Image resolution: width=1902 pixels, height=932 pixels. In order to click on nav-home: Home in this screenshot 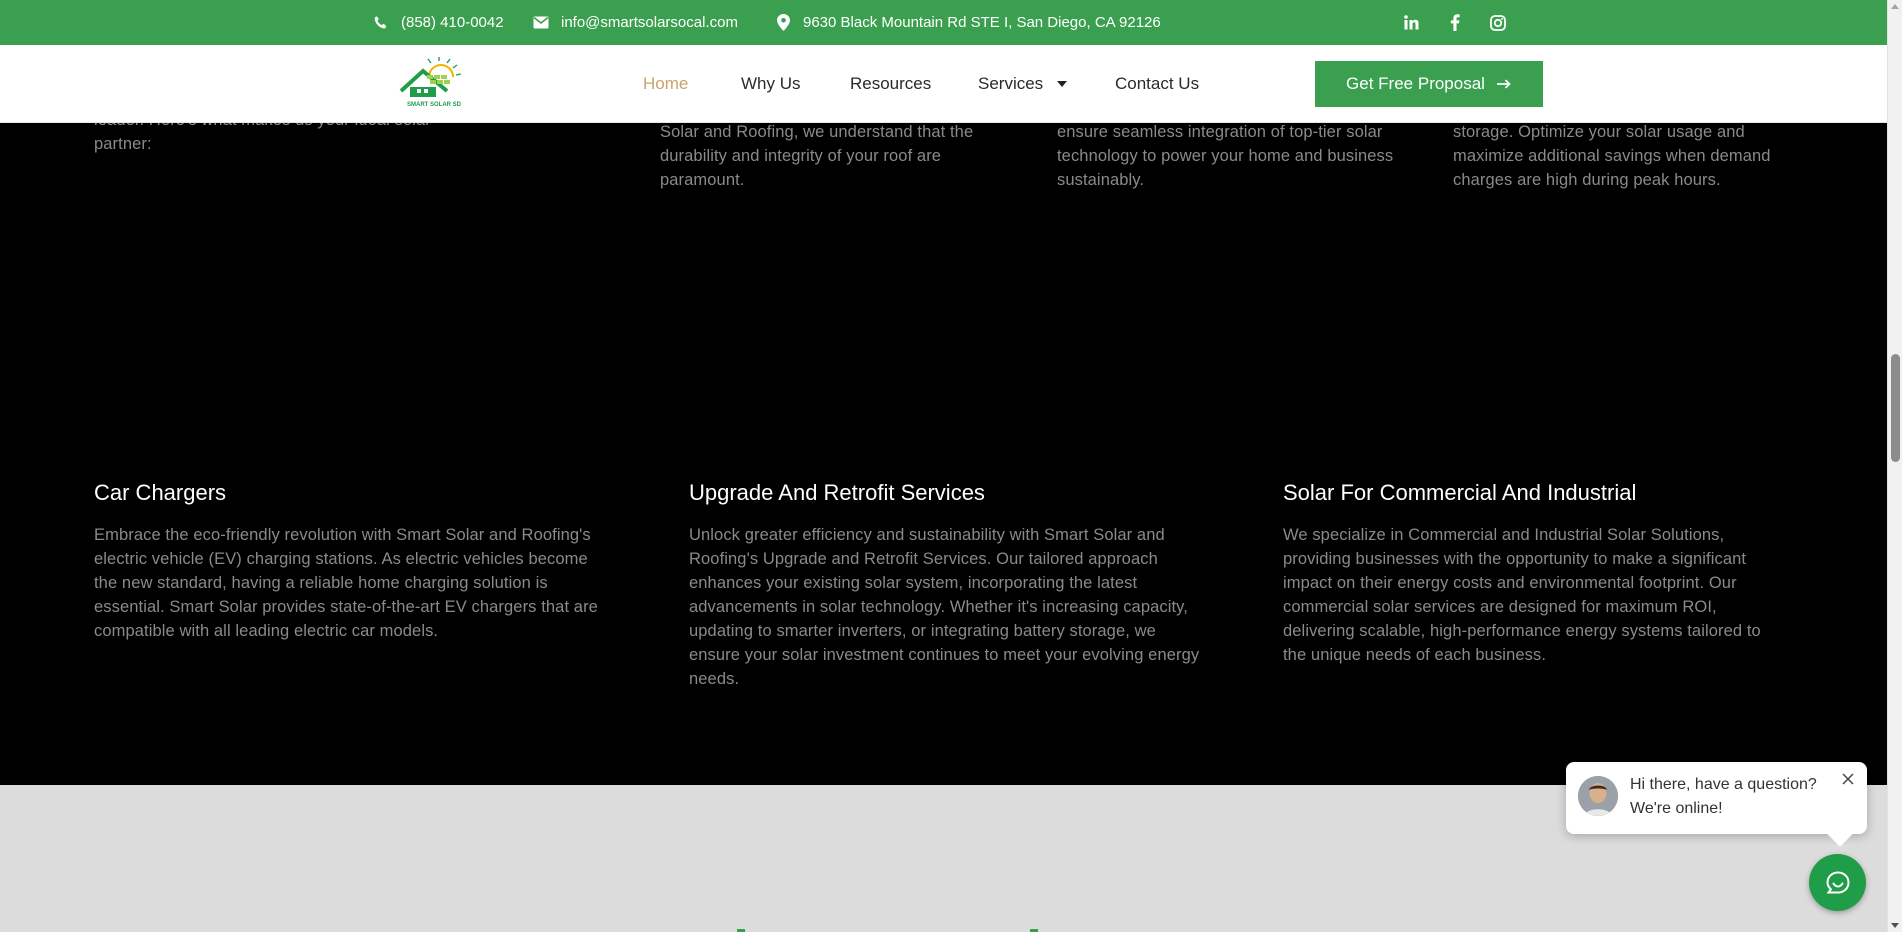, I will do `click(665, 84)`.